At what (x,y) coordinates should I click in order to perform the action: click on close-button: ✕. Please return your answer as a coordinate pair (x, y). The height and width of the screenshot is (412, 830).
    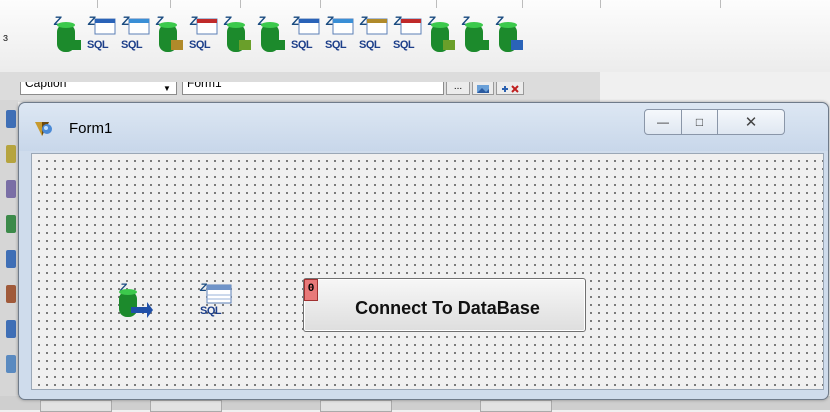
    Looking at the image, I should click on (751, 122).